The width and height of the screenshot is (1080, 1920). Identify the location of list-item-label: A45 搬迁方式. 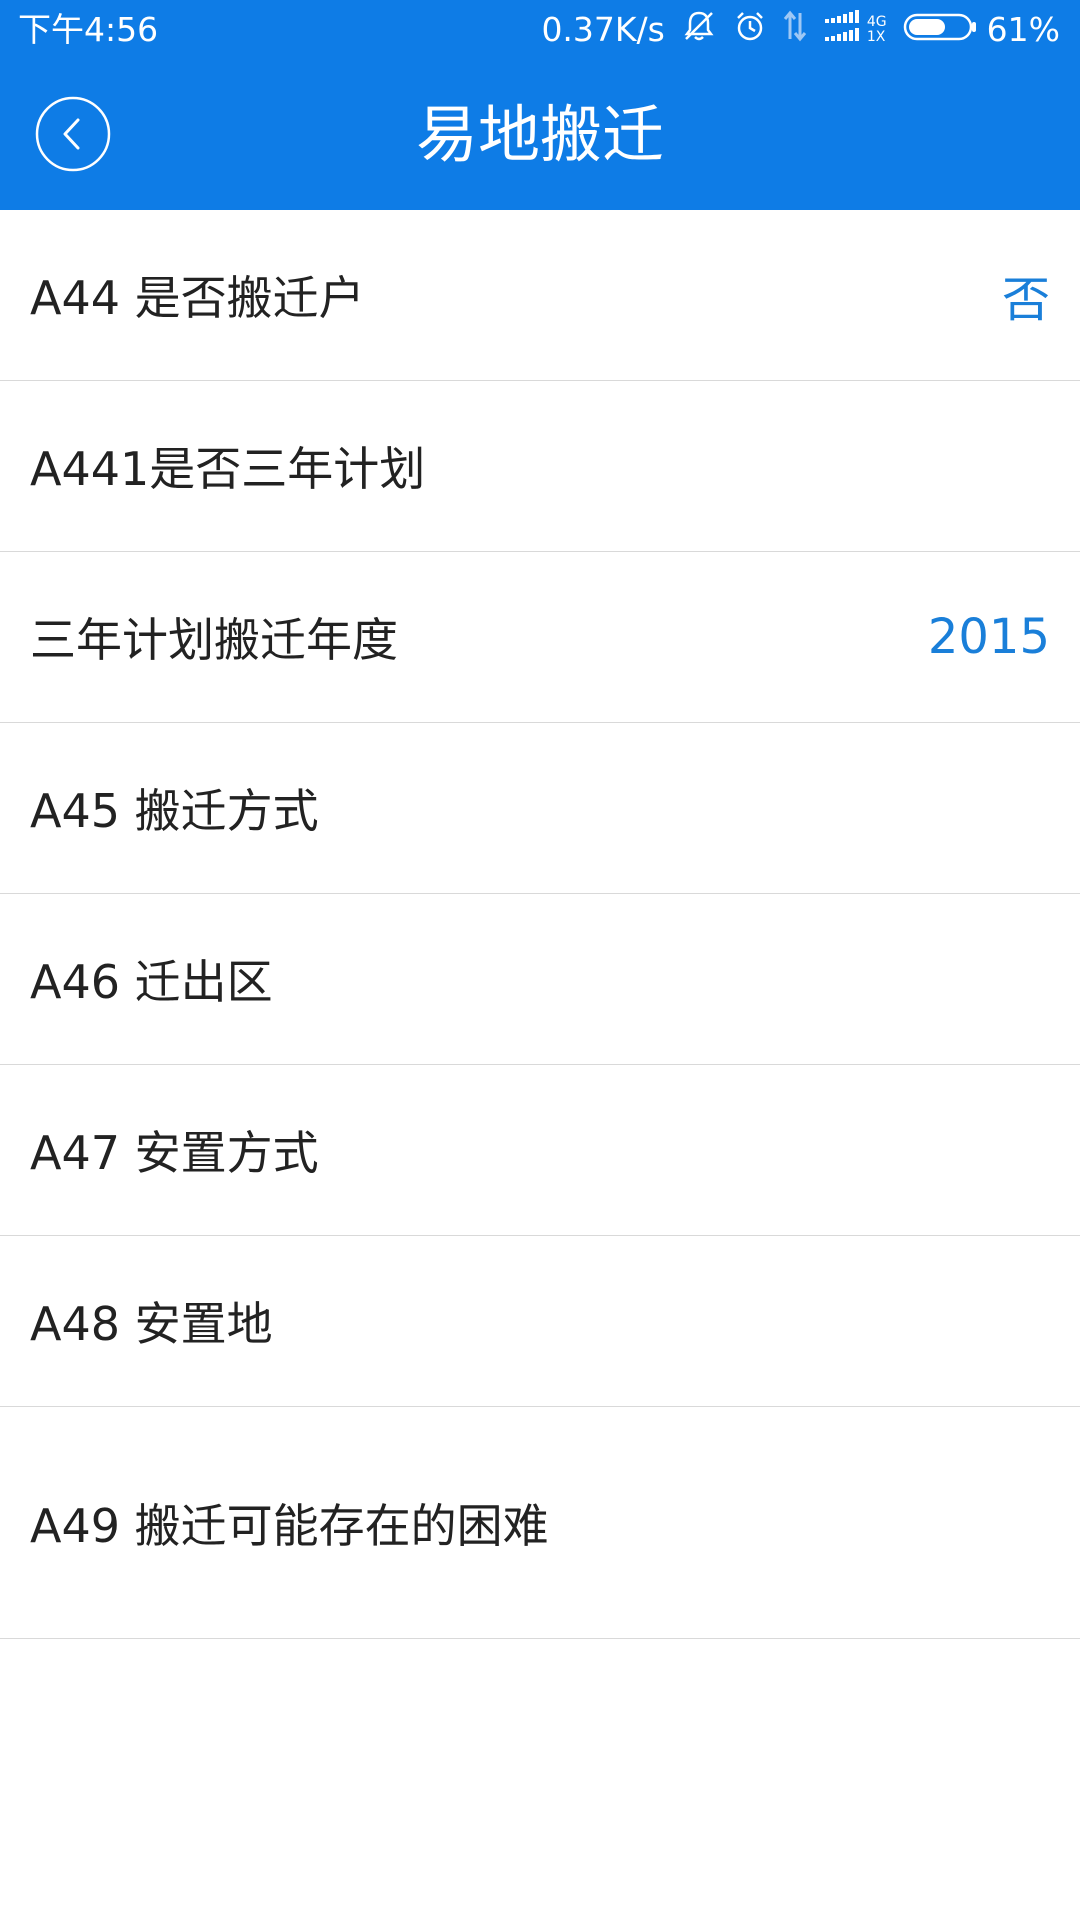
(174, 811).